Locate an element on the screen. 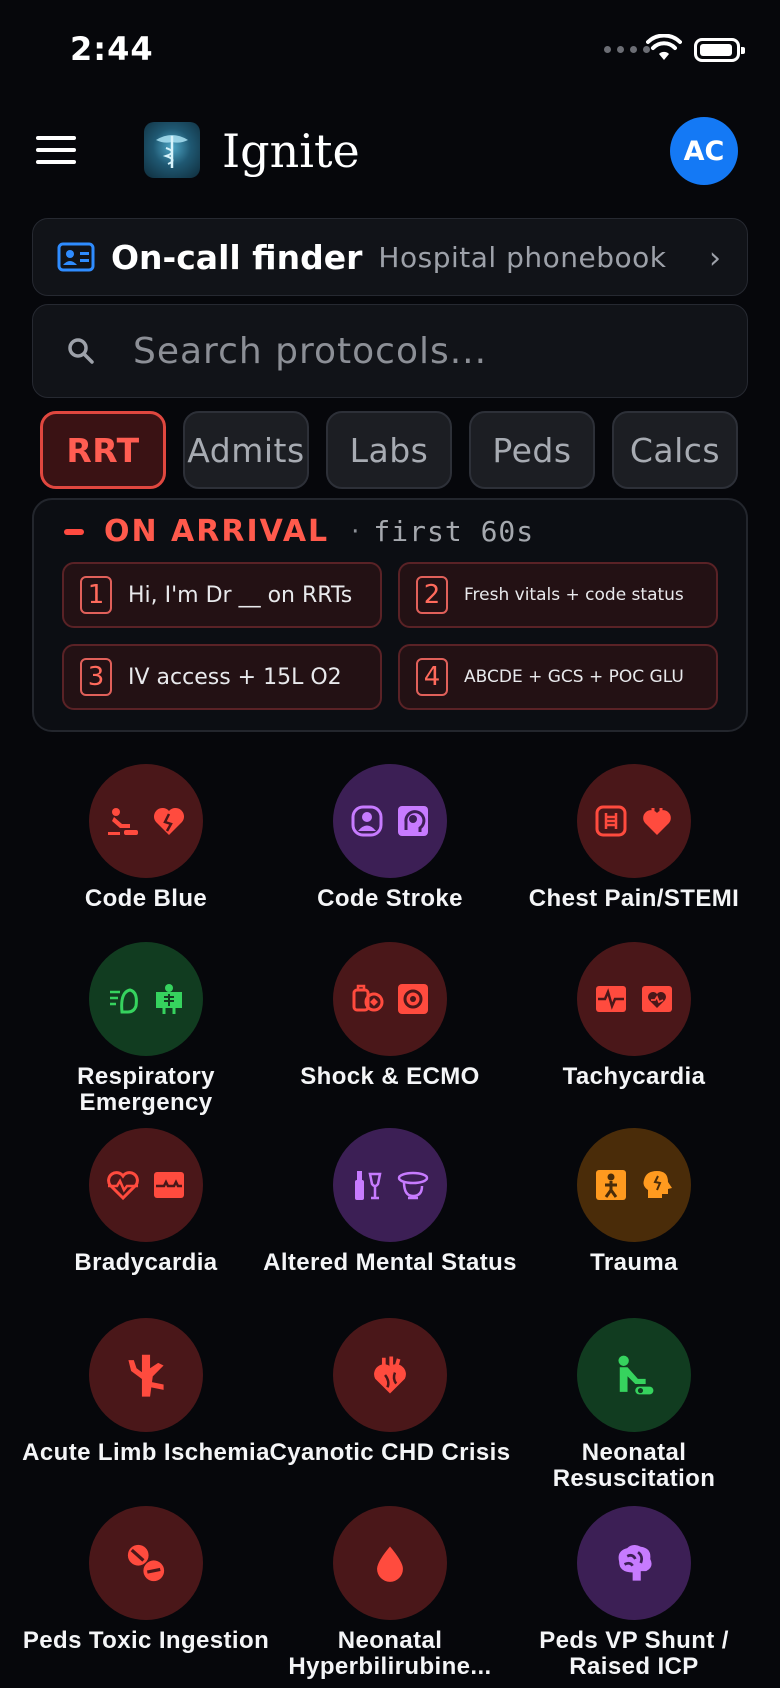  ecg-fast-icon is located at coordinates (611, 999).